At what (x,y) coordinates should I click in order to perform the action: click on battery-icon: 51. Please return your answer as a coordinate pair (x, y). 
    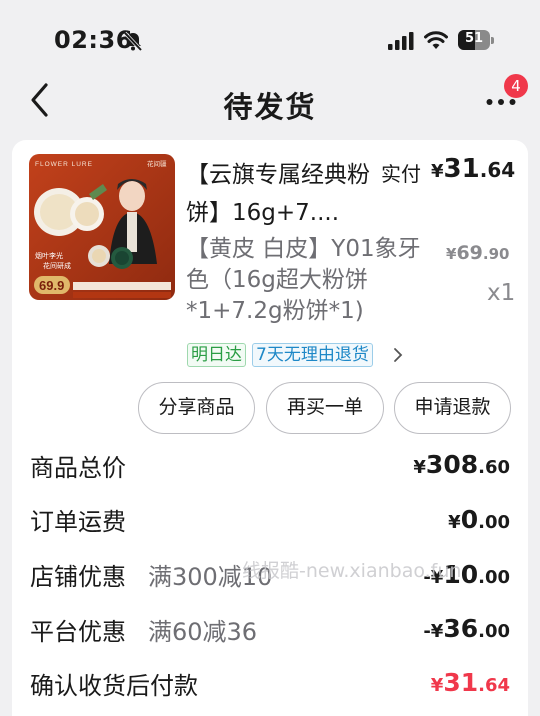
    Looking at the image, I should click on (476, 40).